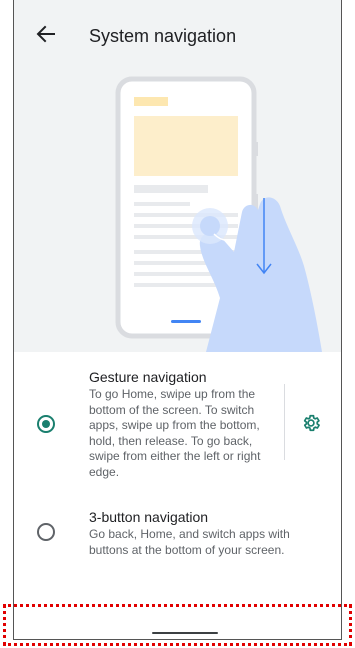 The height and width of the screenshot is (648, 355). What do you see at coordinates (46, 532) in the screenshot?
I see `3-button-navigation-radio` at bounding box center [46, 532].